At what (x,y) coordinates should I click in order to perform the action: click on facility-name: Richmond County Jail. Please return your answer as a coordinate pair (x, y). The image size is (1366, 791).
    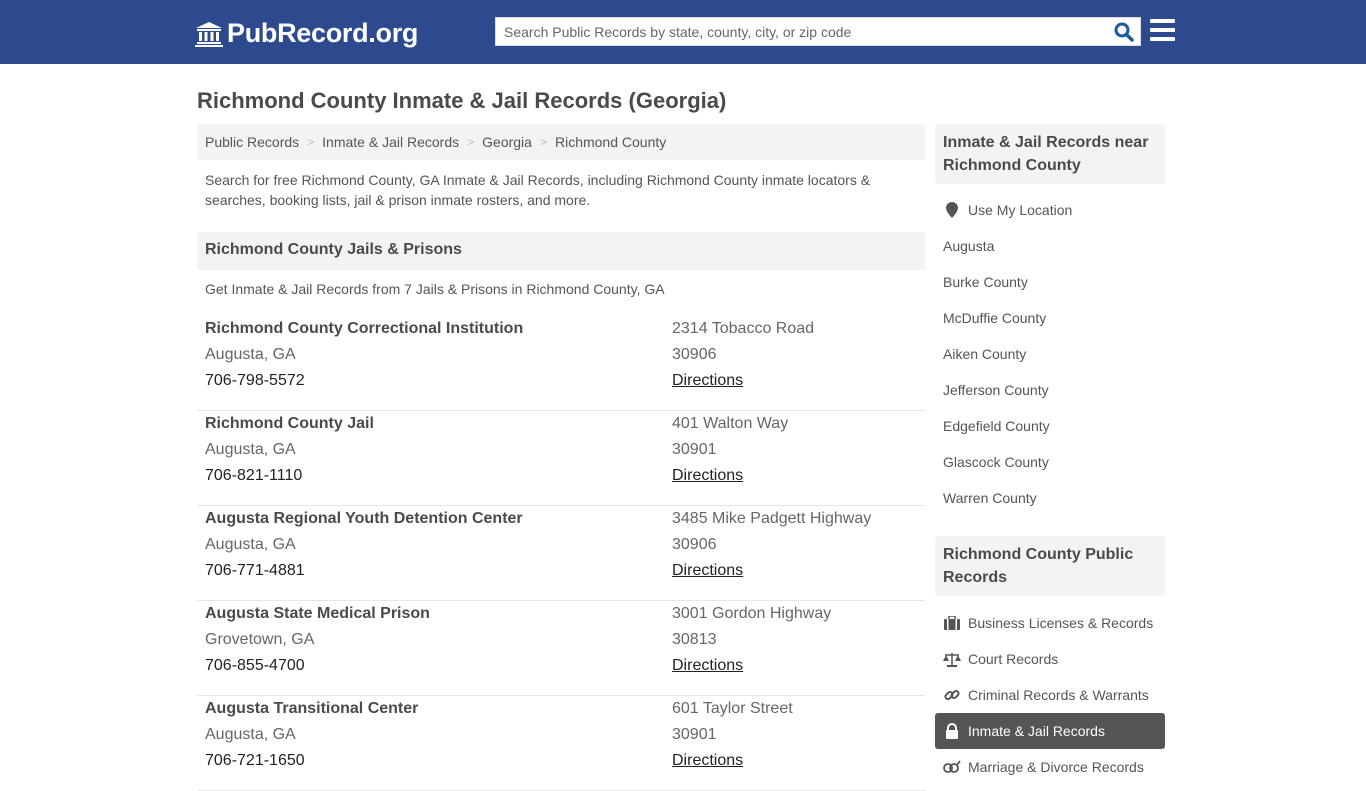
    Looking at the image, I should click on (289, 423).